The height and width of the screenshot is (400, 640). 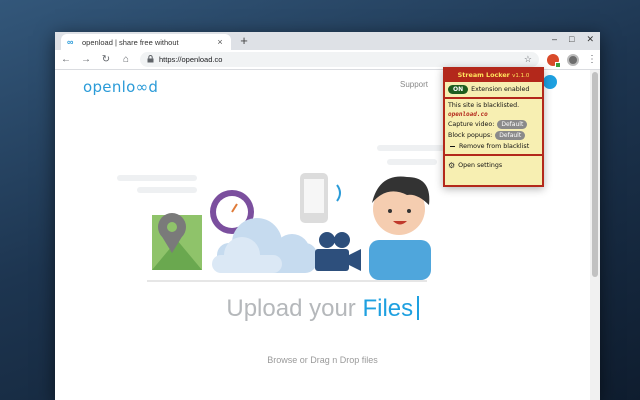 What do you see at coordinates (554, 60) in the screenshot?
I see `stream-locker-extension-icon` at bounding box center [554, 60].